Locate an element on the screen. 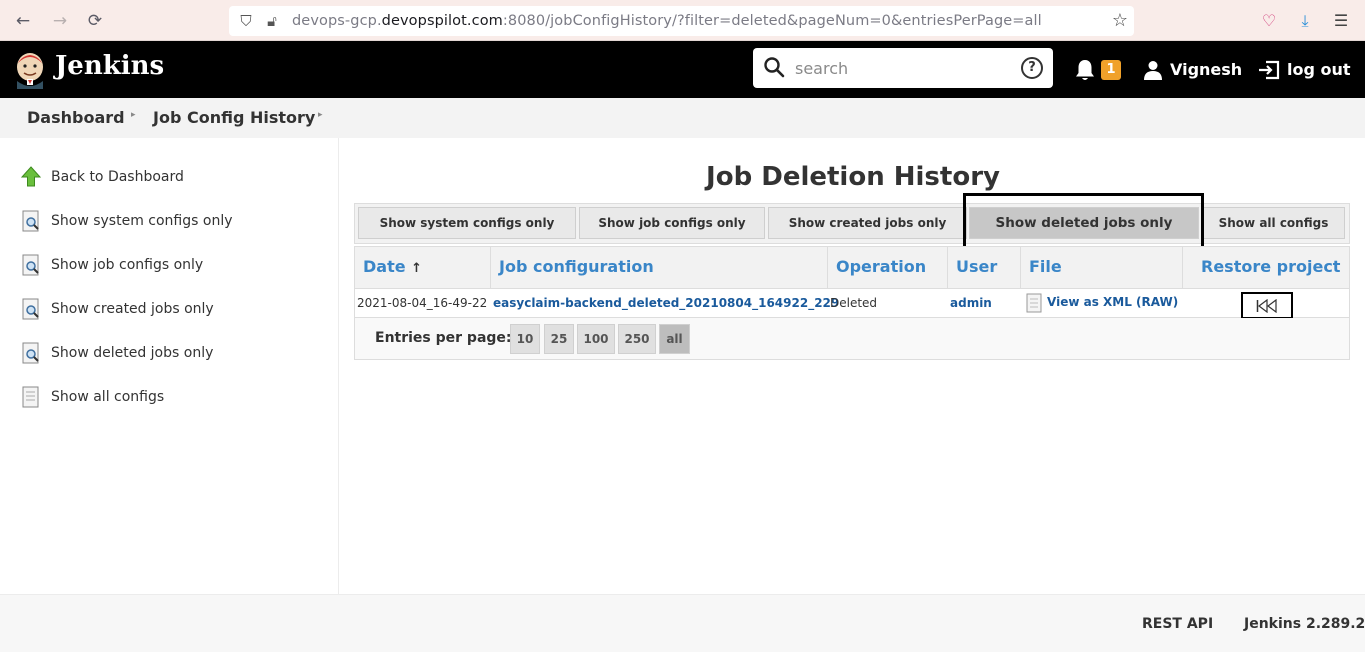 This screenshot has height=652, width=1365. sidebar-item-back-to-dashboard: Back to Dashboard is located at coordinates (171, 178).